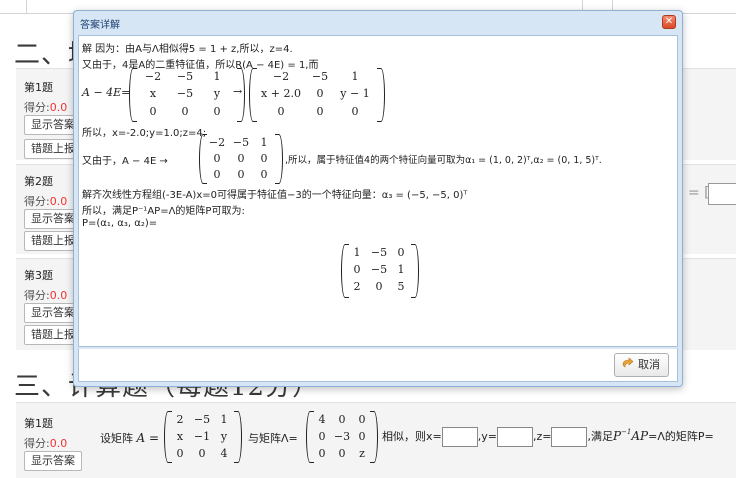 The width and height of the screenshot is (736, 478). What do you see at coordinates (144, 133) in the screenshot?
I see `solution-line-4: 所以，x=-2.0;y=1.0;z=4;` at bounding box center [144, 133].